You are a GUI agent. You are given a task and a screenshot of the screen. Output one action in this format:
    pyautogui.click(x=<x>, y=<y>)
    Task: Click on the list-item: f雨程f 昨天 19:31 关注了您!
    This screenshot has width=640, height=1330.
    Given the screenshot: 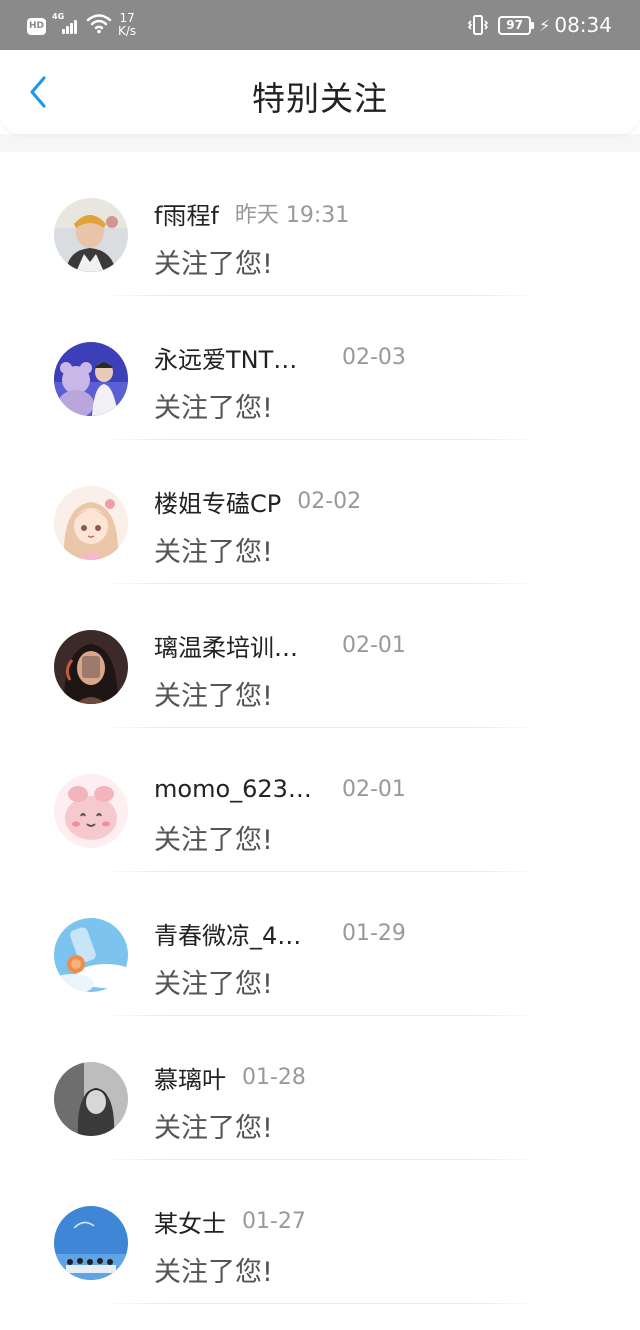 What is the action you would take?
    pyautogui.click(x=320, y=224)
    